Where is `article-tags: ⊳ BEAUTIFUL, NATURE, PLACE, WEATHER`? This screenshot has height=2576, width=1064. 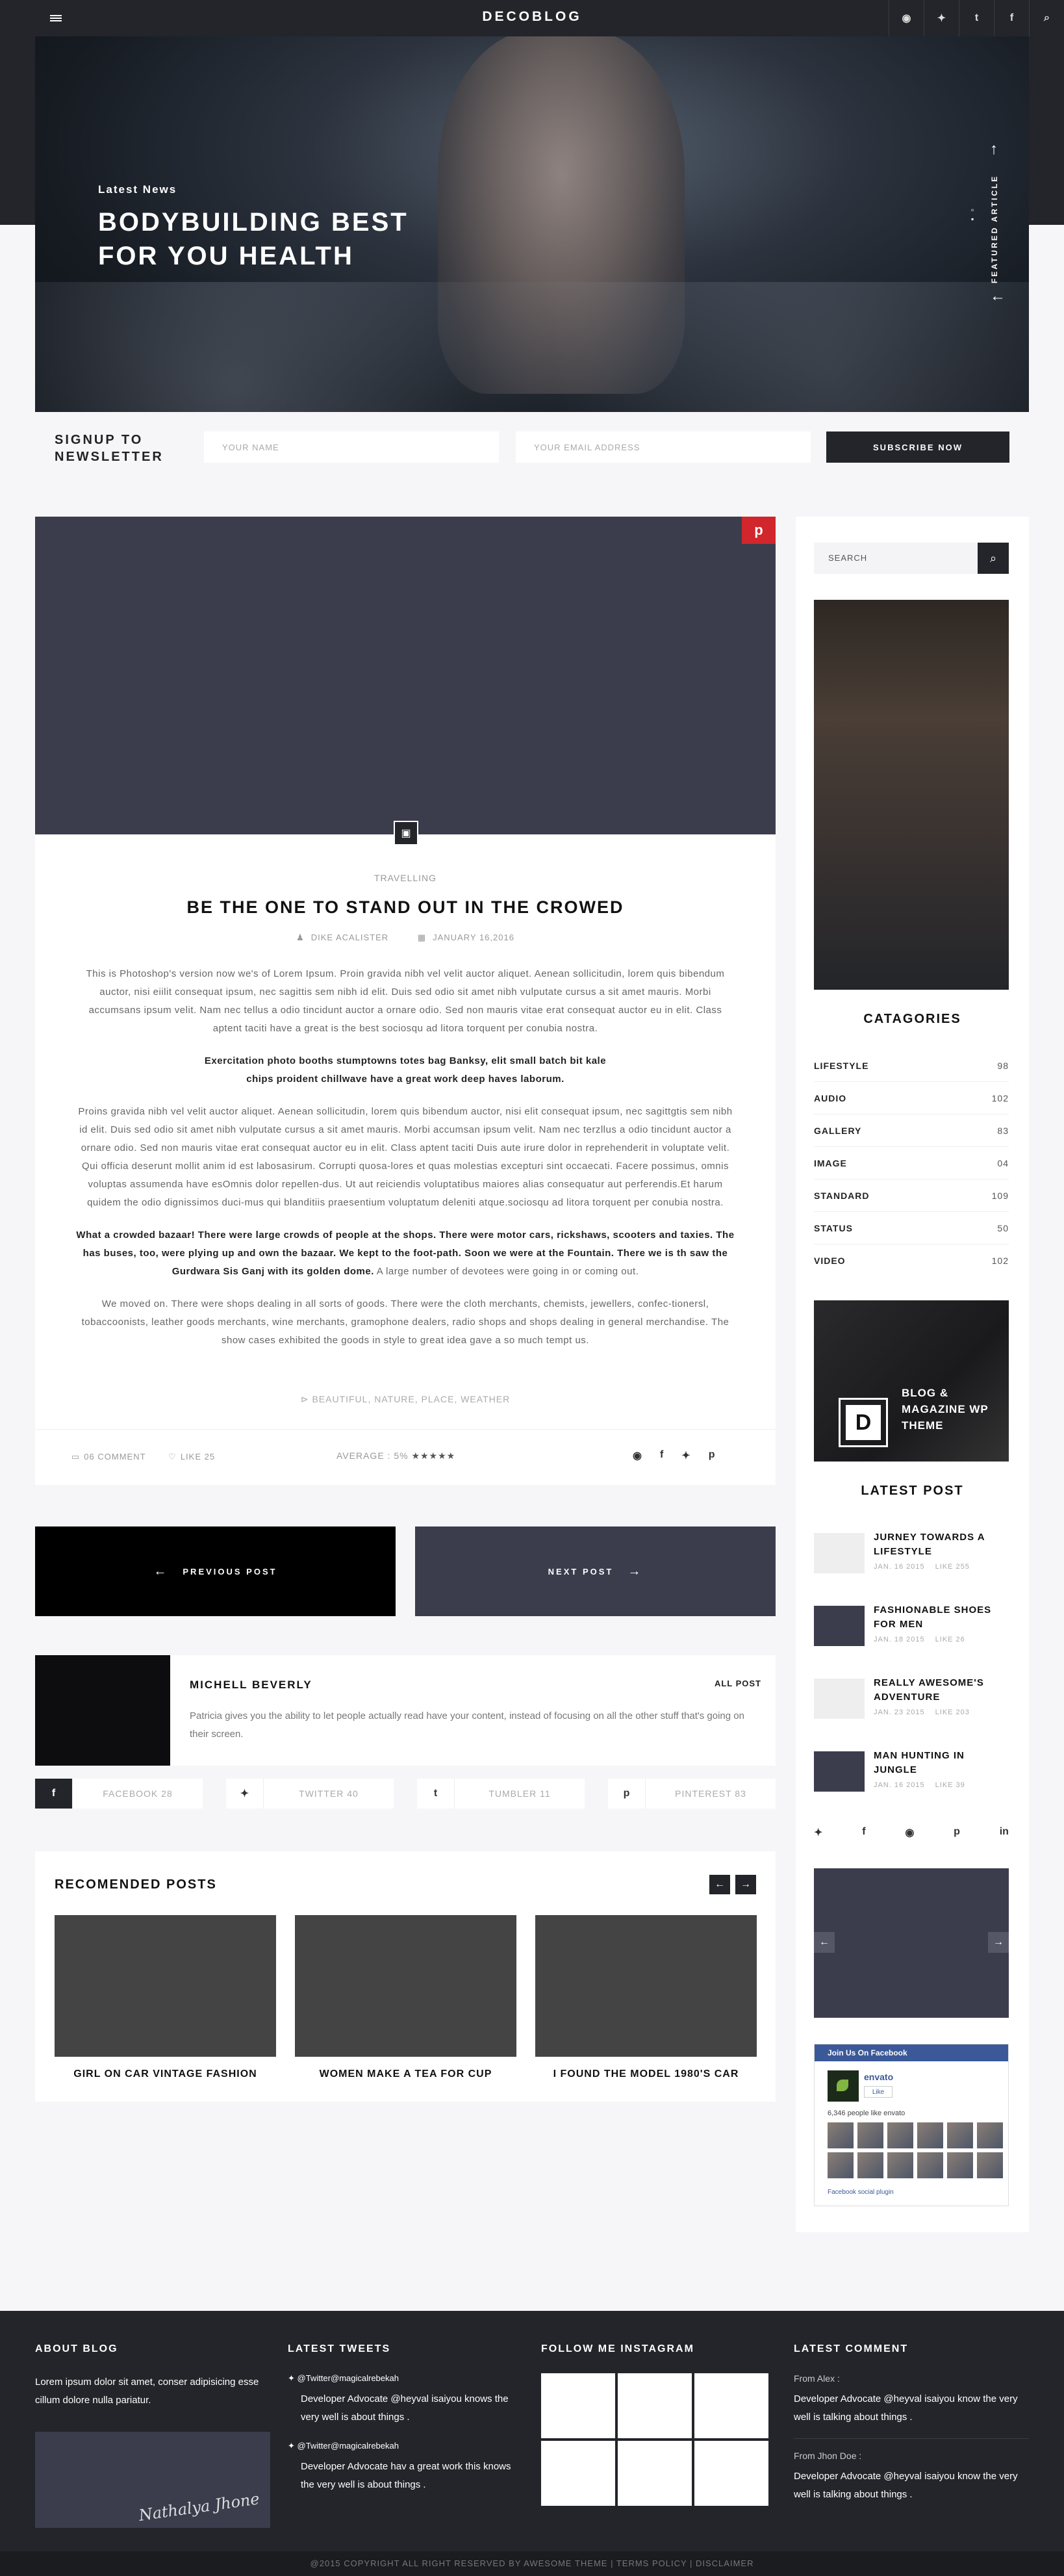
article-tags: ⊳ BEAUTIFUL, NATURE, PLACE, WEATHER is located at coordinates (405, 1399).